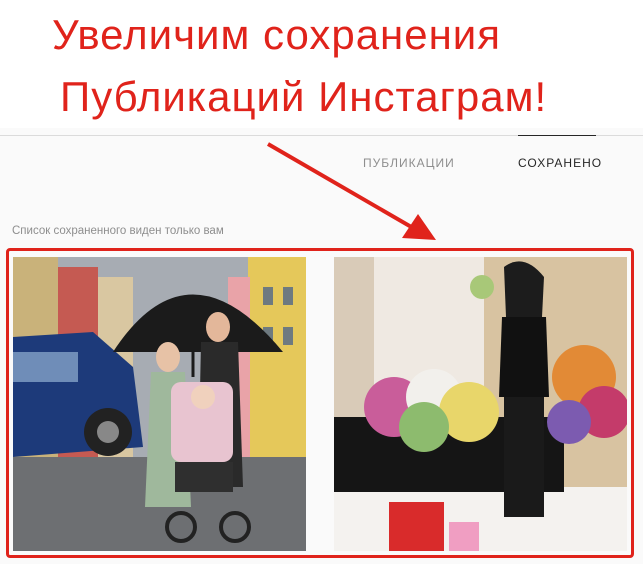 Image resolution: width=643 pixels, height=564 pixels. What do you see at coordinates (277, 34) in the screenshot?
I see `banner-headline-line1: Увеличим сохранения` at bounding box center [277, 34].